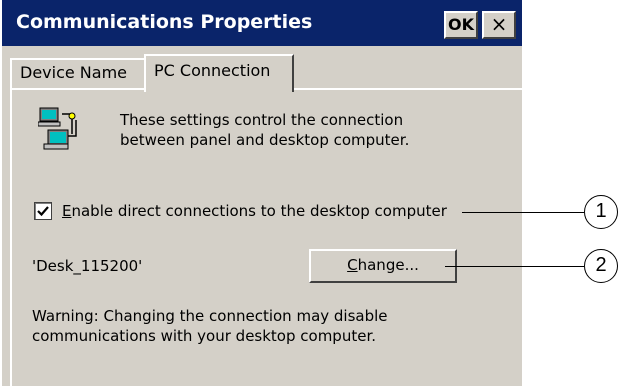  Describe the element at coordinates (499, 25) in the screenshot. I see `close-button: ×` at that location.